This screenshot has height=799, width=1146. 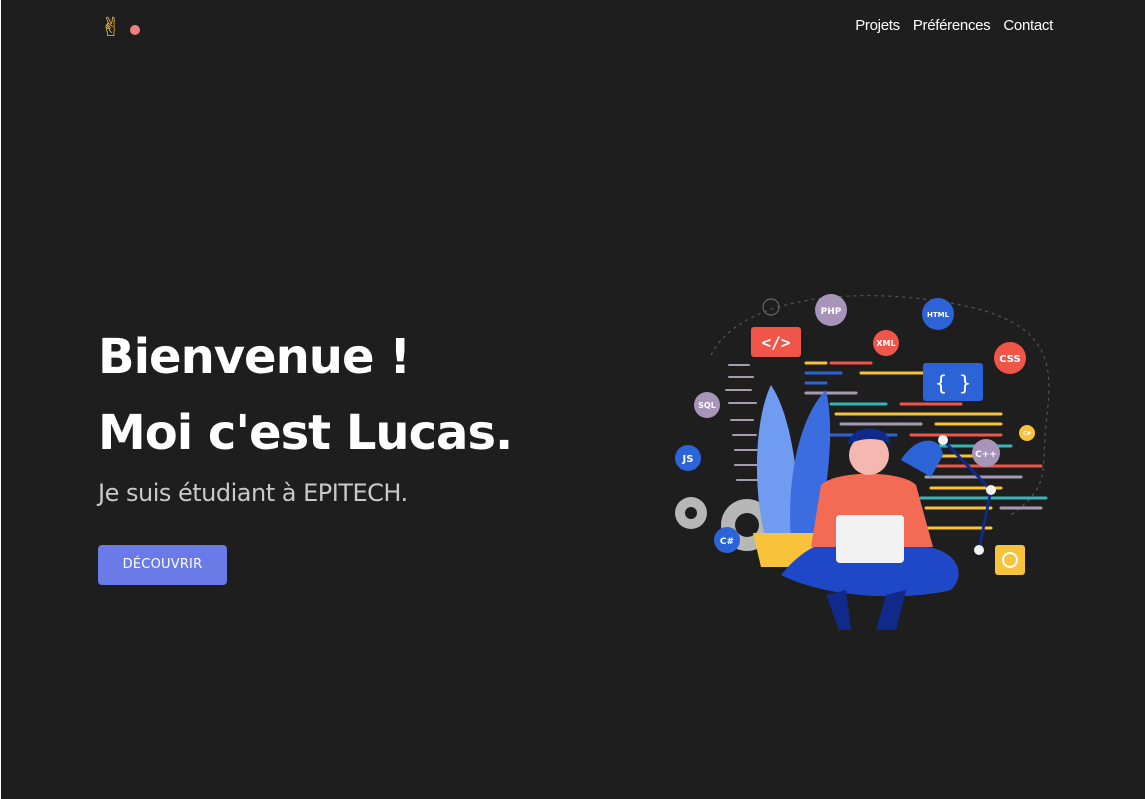 I want to click on badge-html: HTML, so click(x=938, y=315).